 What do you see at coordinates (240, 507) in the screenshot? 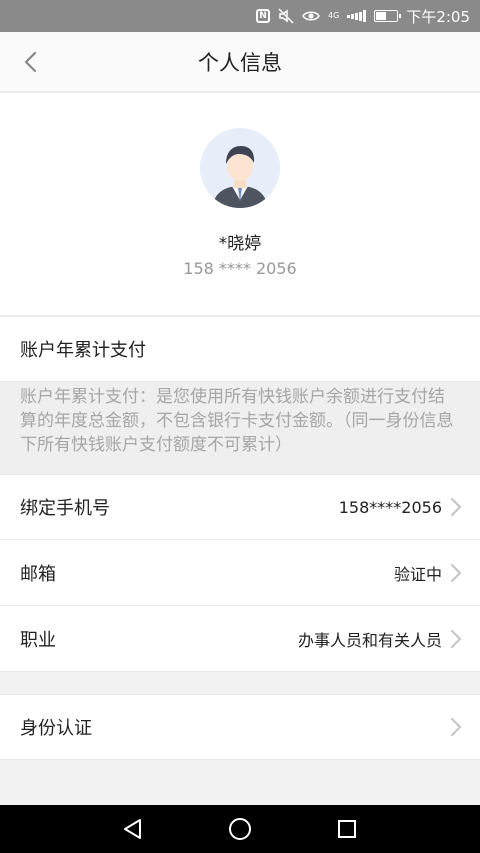
I see `bind-phone-row: 绑定手机号 158****2056` at bounding box center [240, 507].